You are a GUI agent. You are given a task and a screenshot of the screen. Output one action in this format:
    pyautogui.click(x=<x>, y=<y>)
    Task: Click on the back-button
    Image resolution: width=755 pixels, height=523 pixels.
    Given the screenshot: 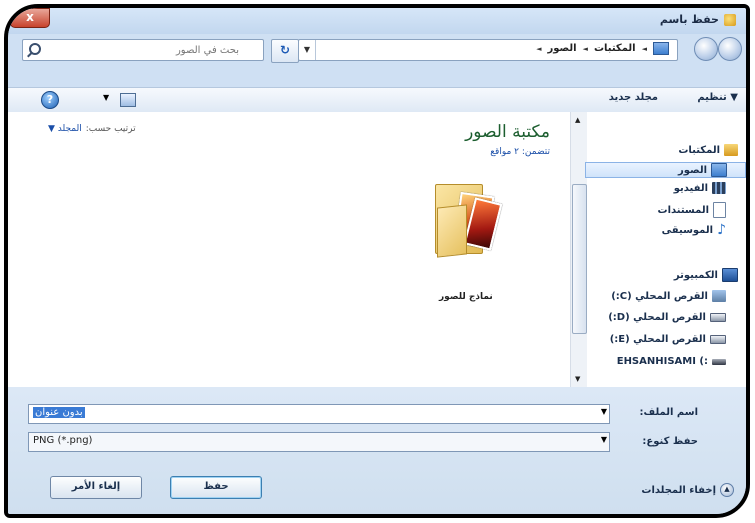 What is the action you would take?
    pyautogui.click(x=730, y=49)
    